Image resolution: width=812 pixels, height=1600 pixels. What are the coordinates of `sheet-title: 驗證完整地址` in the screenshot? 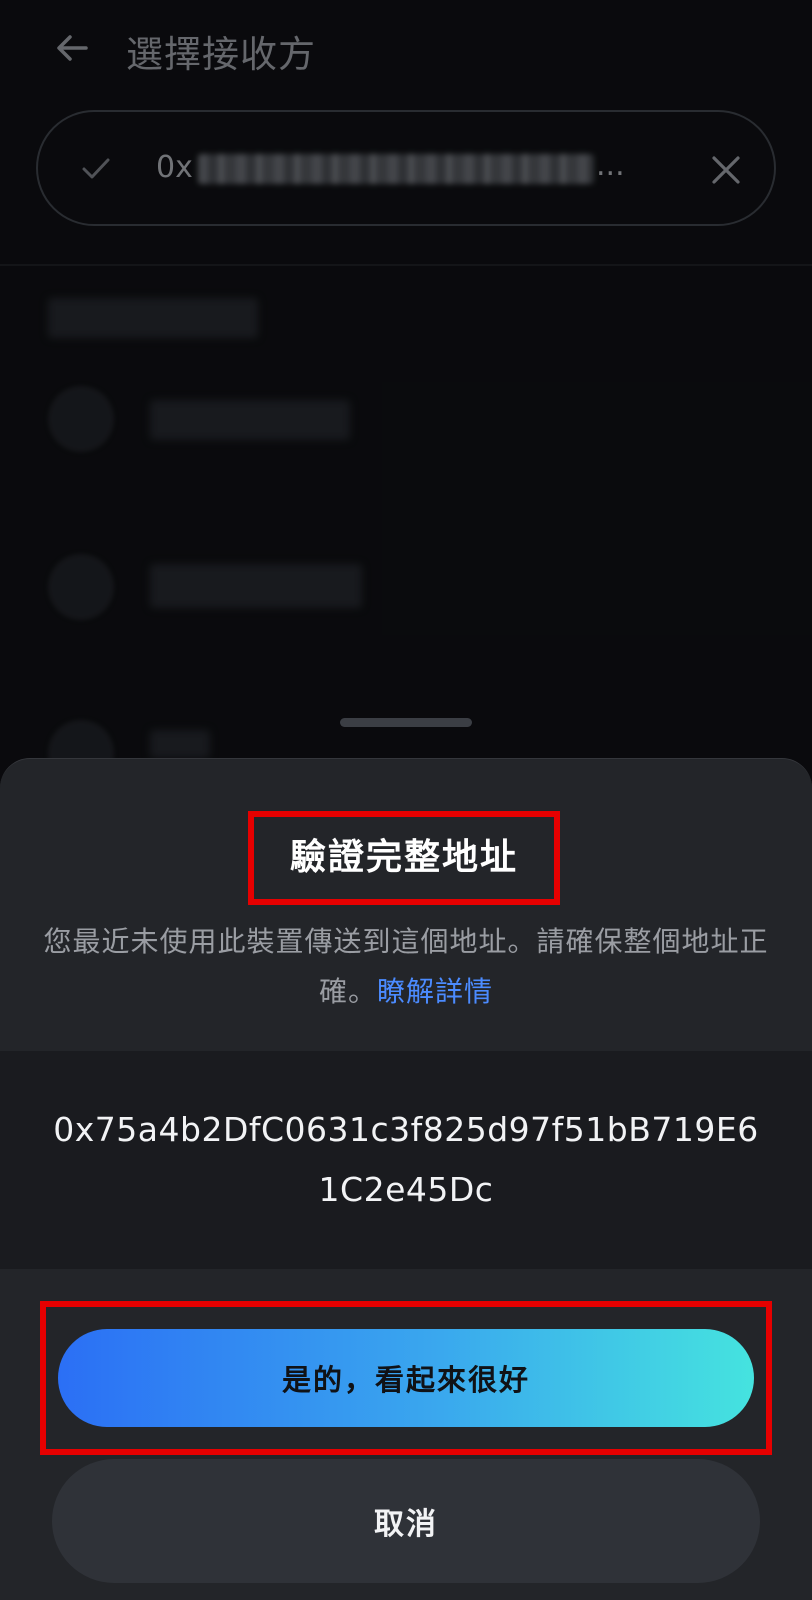 It's located at (403, 857).